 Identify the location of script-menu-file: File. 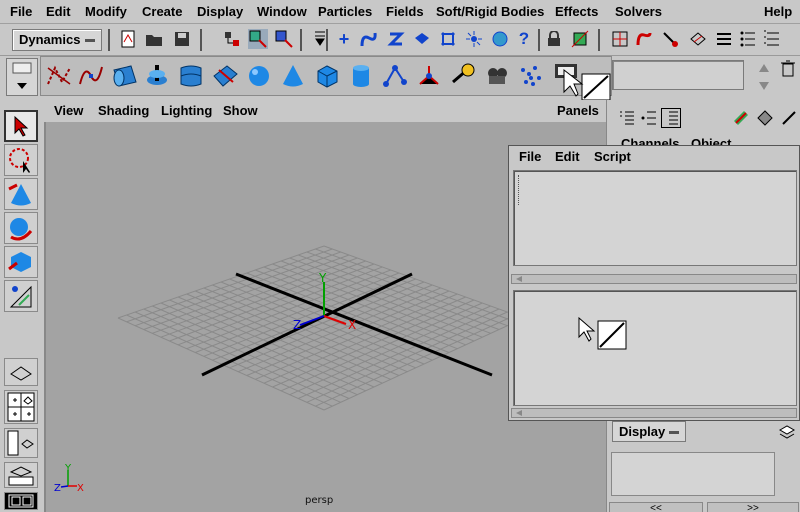
(530, 156).